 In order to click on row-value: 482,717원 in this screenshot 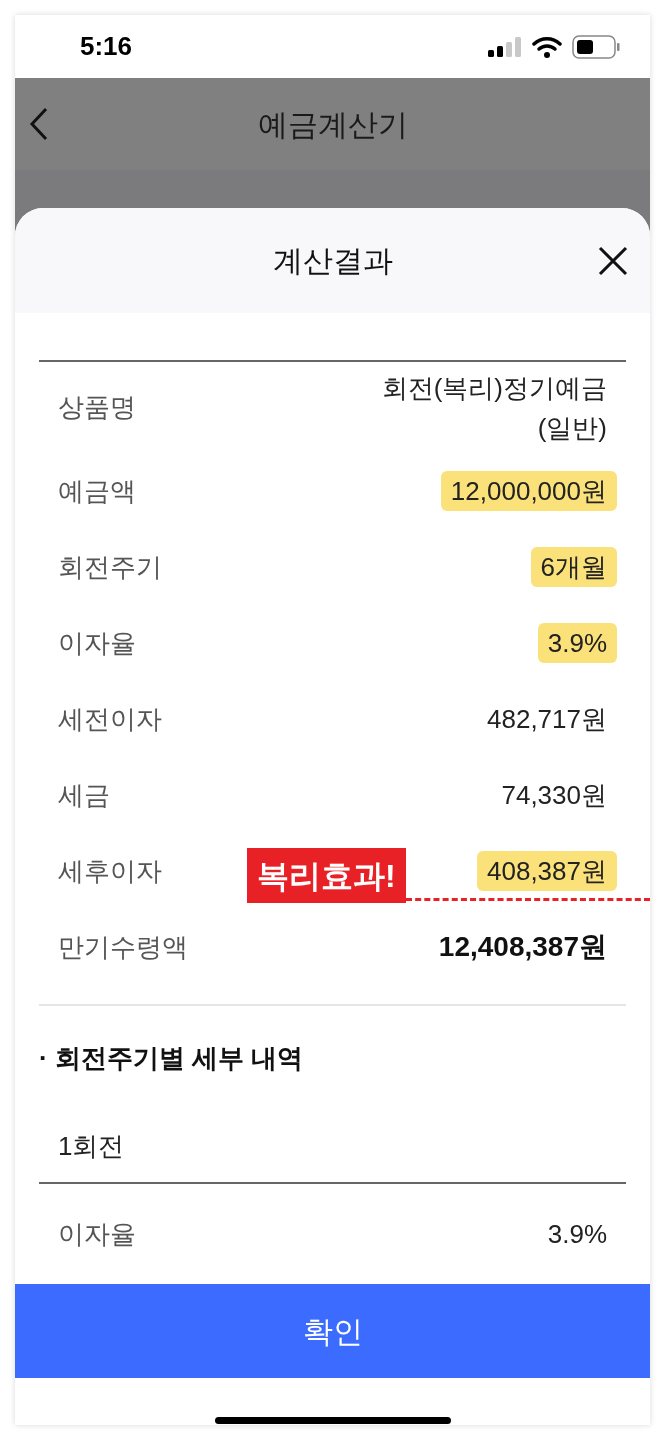, I will do `click(547, 719)`.